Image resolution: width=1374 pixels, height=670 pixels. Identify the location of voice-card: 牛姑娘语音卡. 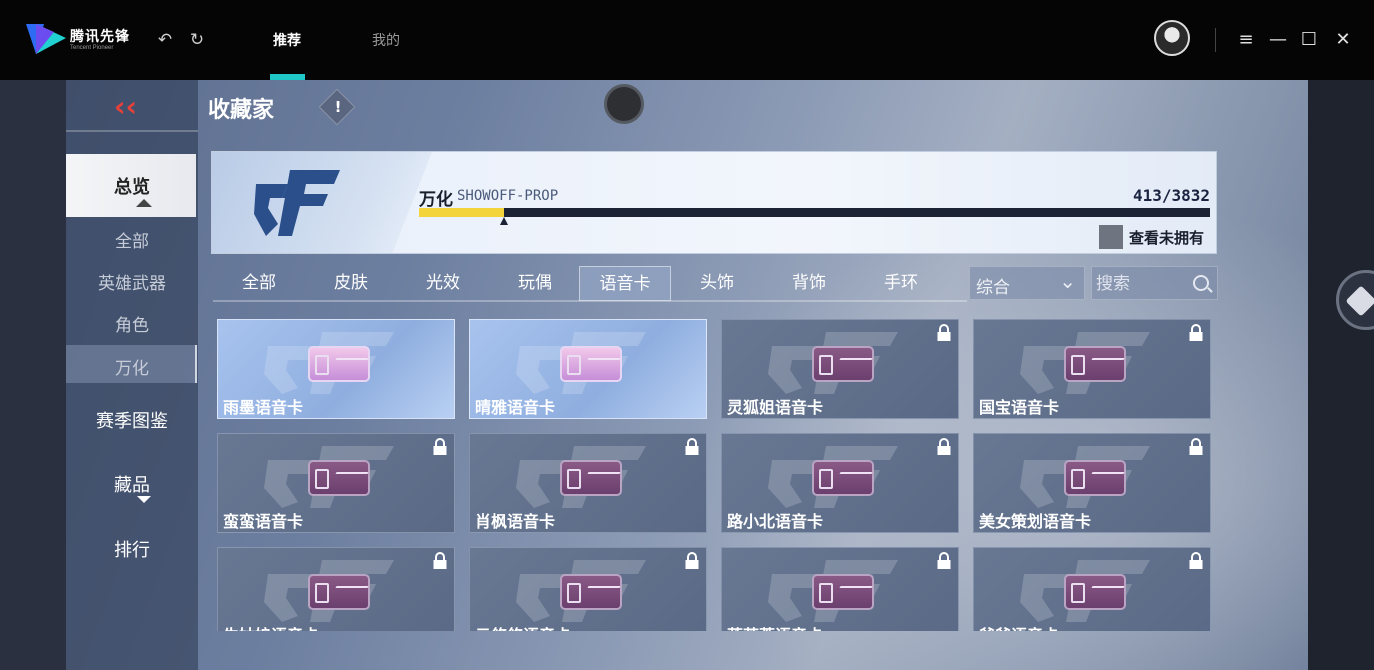
(336, 589).